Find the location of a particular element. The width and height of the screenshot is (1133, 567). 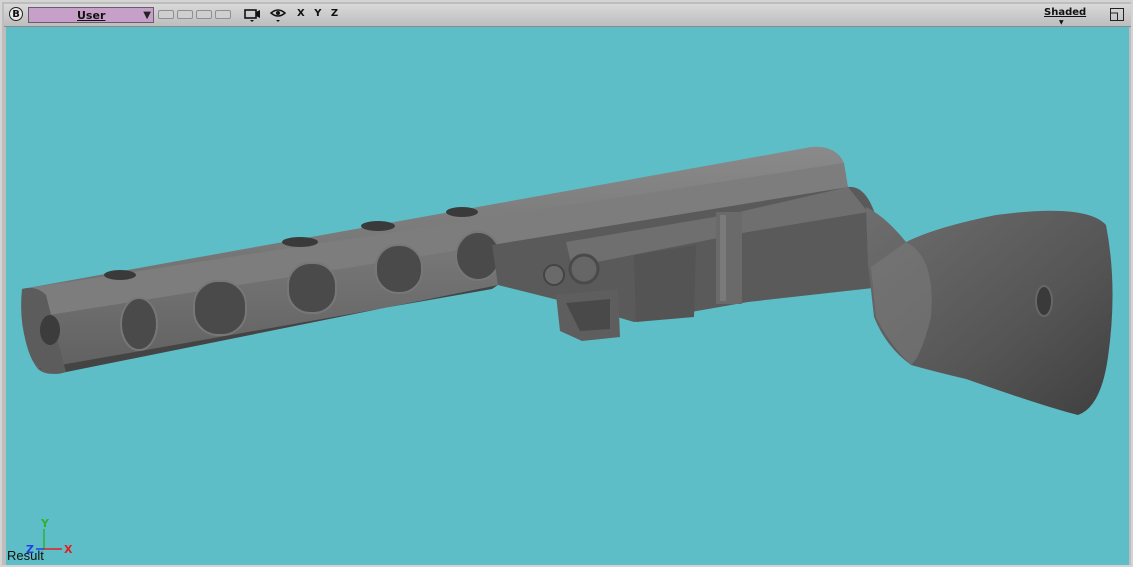

camera-select: User ▼ is located at coordinates (91, 15).